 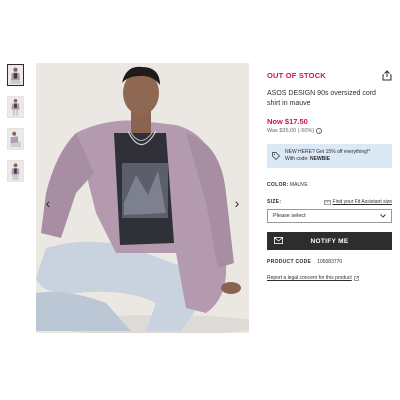 What do you see at coordinates (278, 185) in the screenshot?
I see `color-label: COLOR:` at bounding box center [278, 185].